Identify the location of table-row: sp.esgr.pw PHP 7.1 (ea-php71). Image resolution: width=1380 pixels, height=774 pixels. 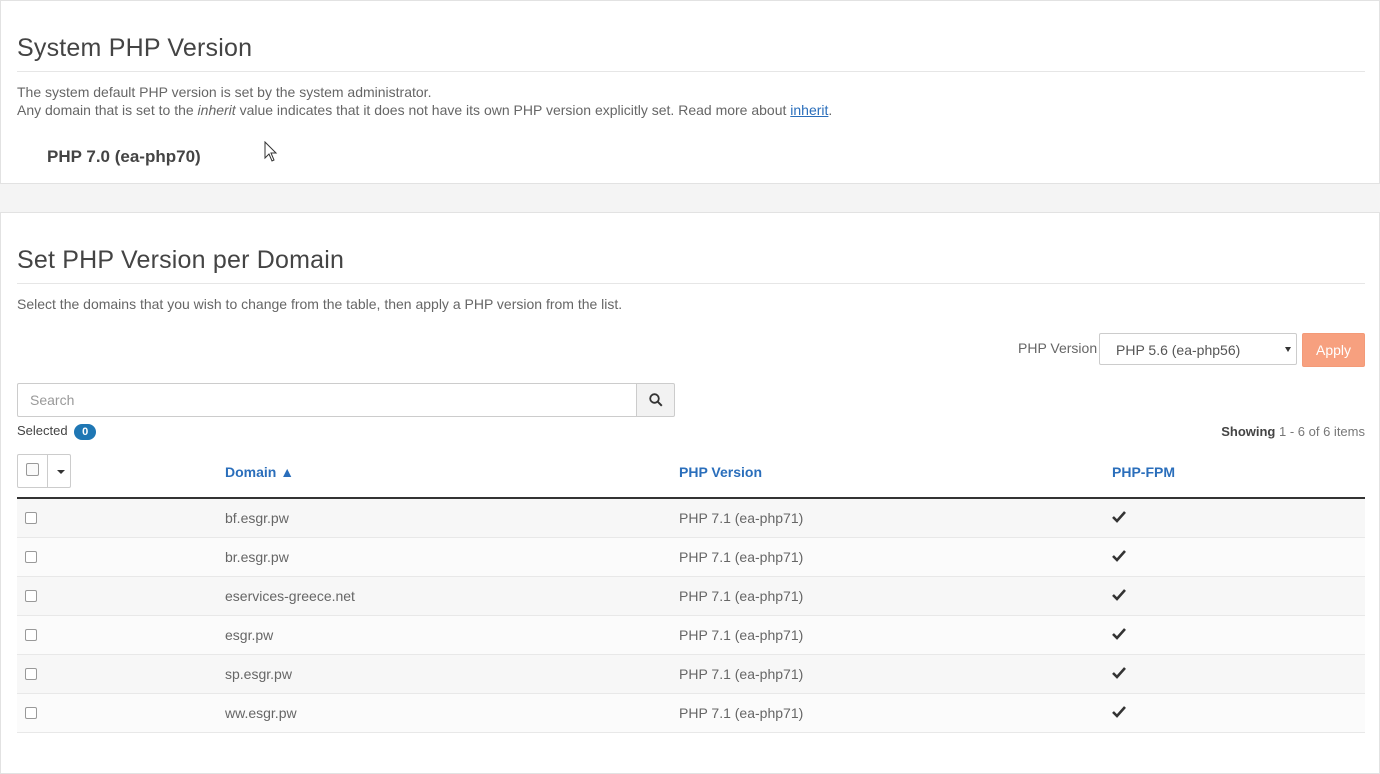
(691, 674).